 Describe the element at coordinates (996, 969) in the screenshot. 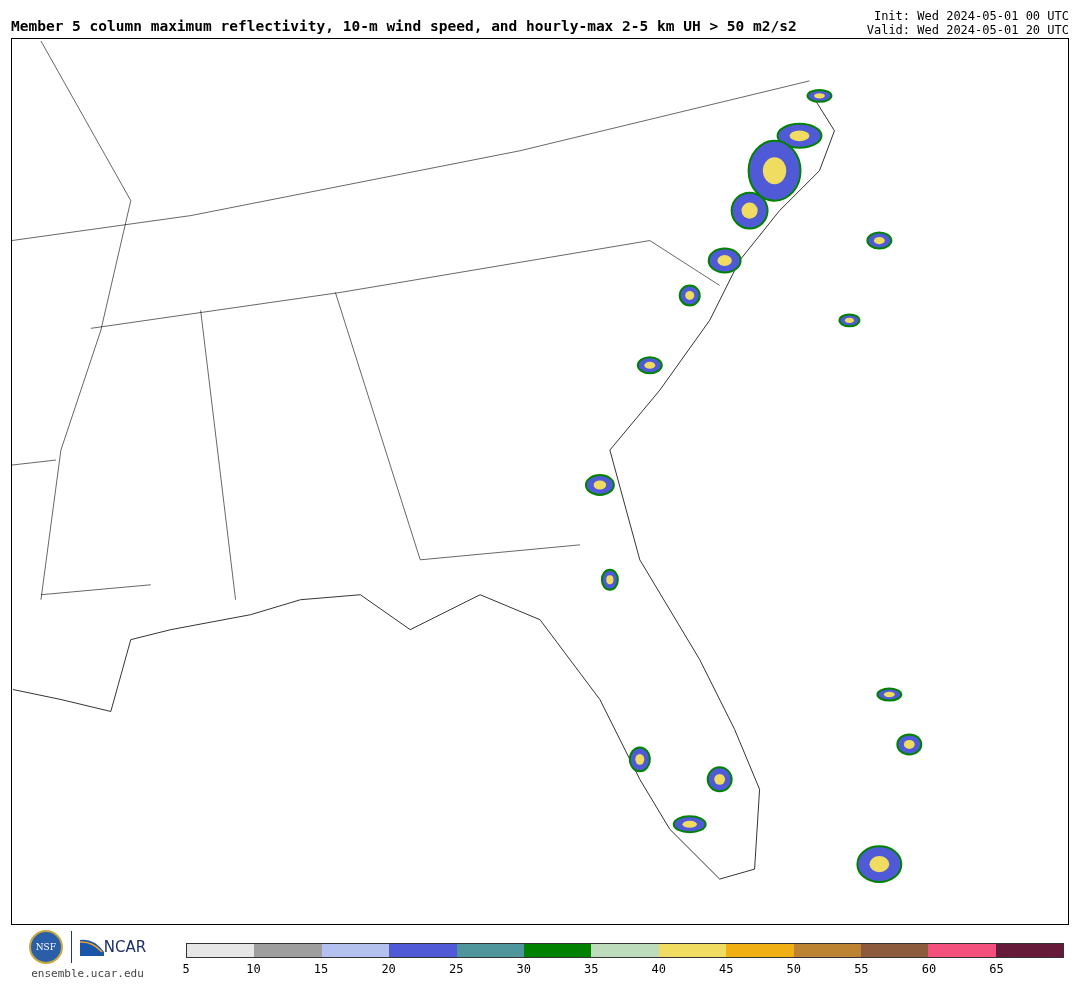

I see `tick-label: 65` at that location.